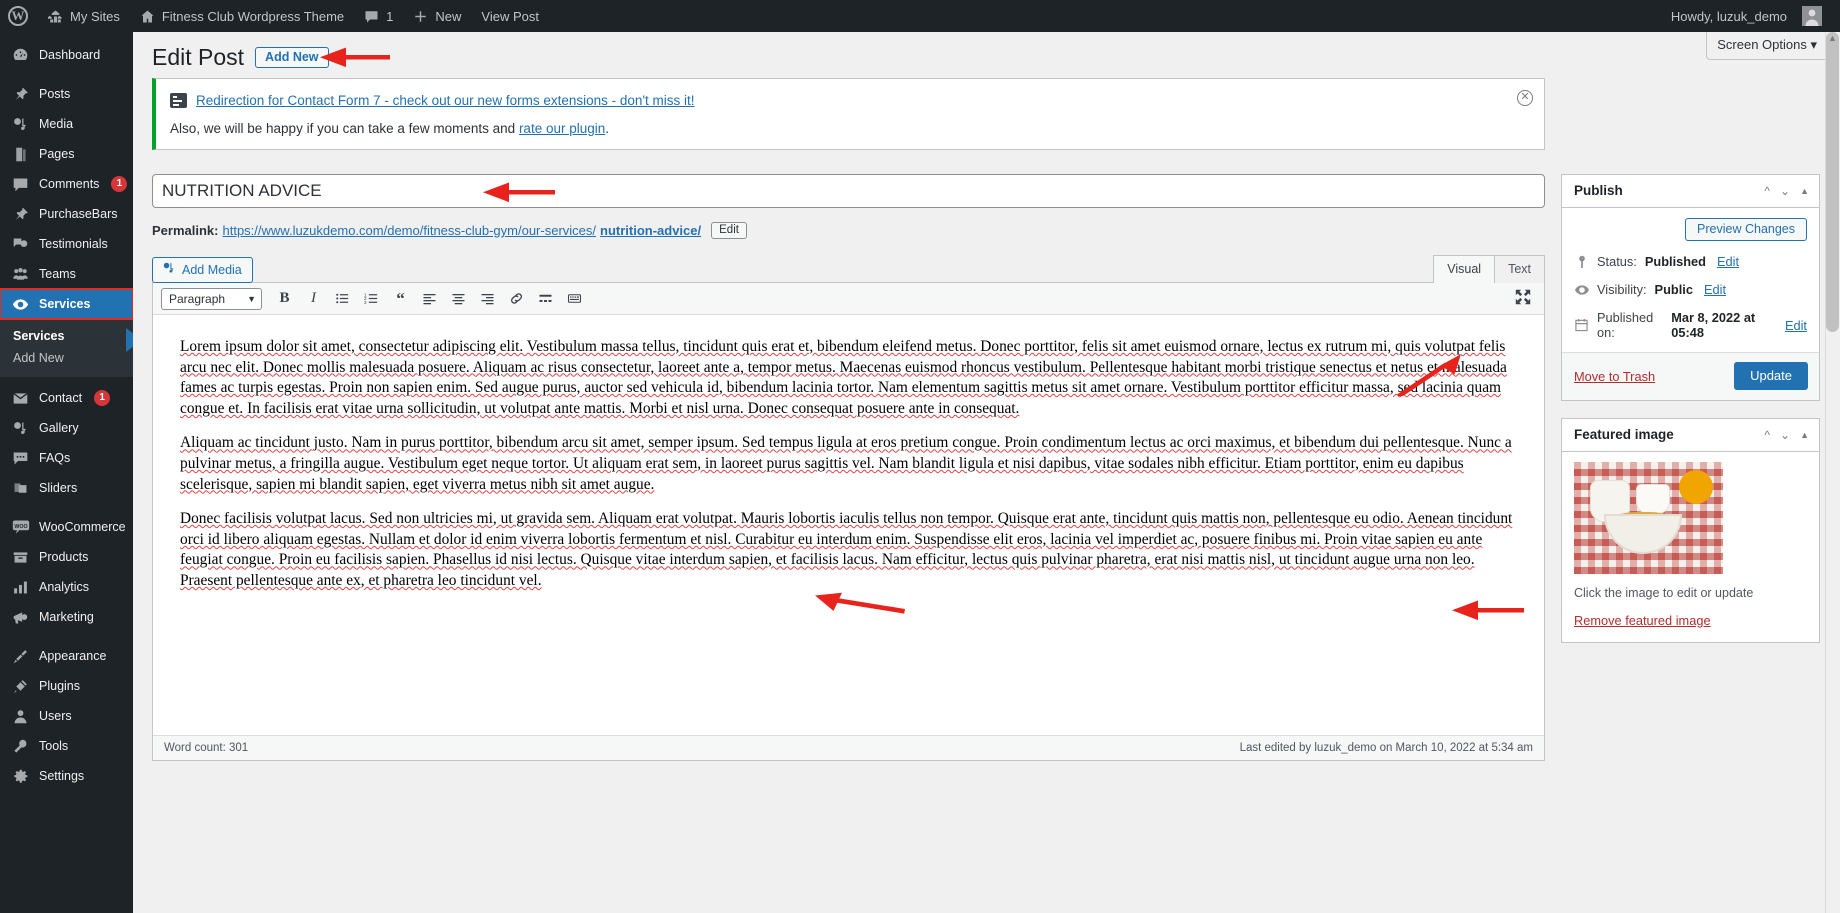 The height and width of the screenshot is (913, 1840). I want to click on sidebar-item-comments: Comments 1, so click(66, 184).